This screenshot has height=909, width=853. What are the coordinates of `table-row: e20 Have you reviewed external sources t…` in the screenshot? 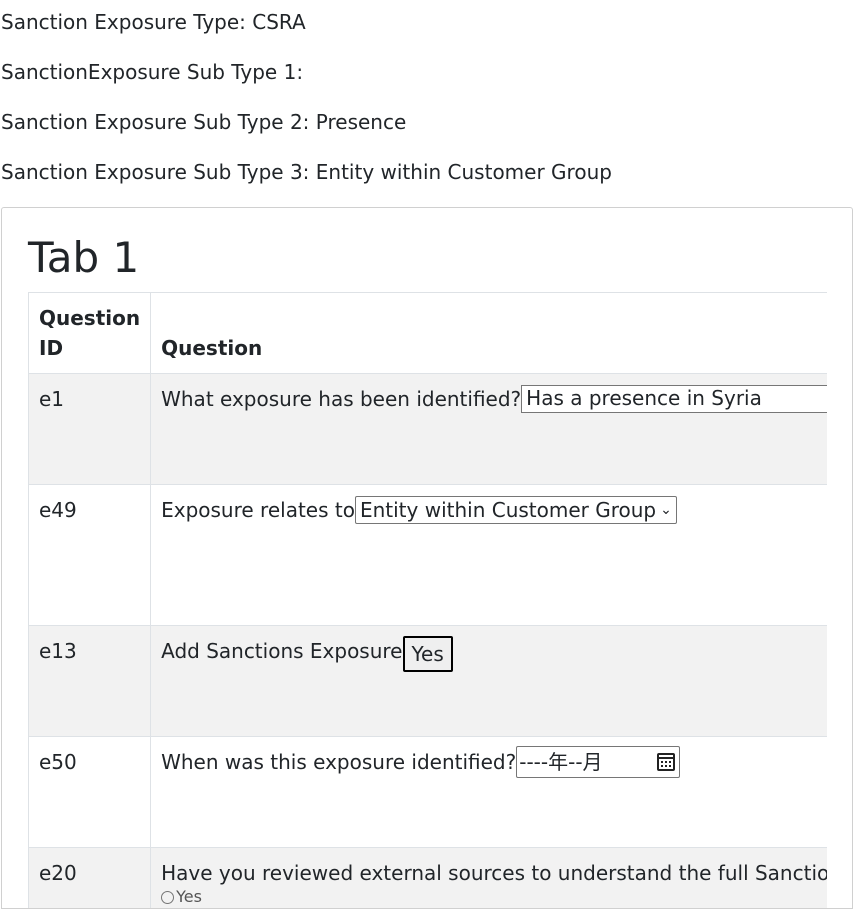 It's located at (428, 878).